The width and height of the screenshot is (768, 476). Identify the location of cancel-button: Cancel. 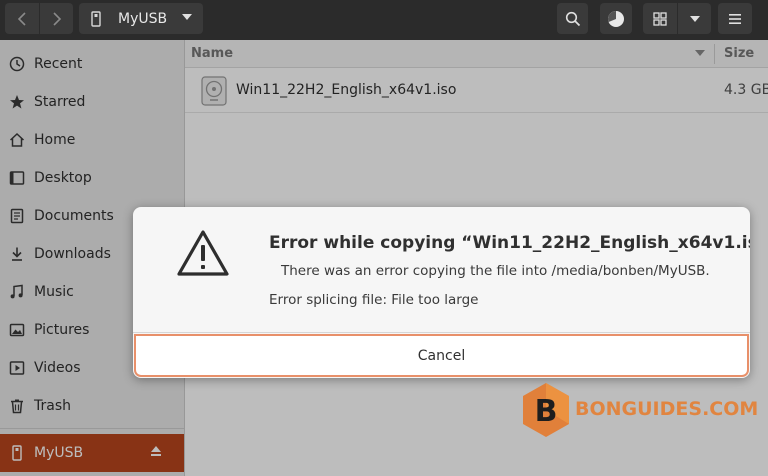
(441, 355).